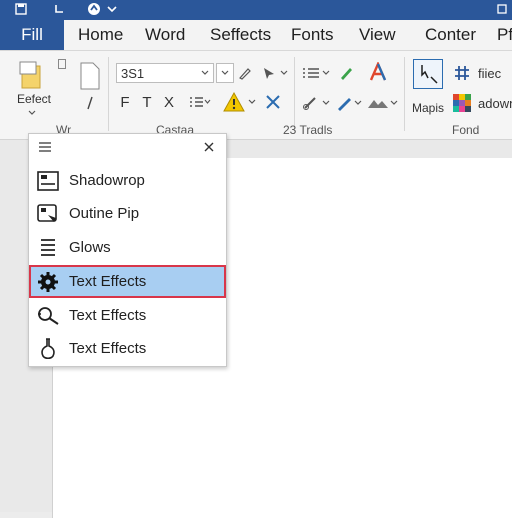 The width and height of the screenshot is (512, 518). Describe the element at coordinates (100, 35) in the screenshot. I see `tab-home: Home` at that location.